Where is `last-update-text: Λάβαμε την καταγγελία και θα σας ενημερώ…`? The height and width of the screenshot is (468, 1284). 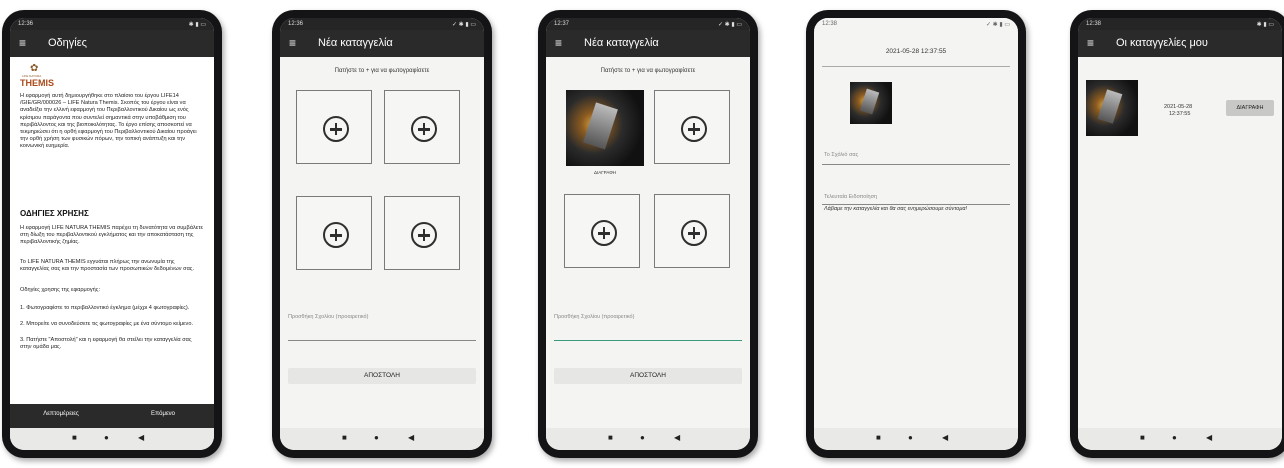 last-update-text: Λάβαμε την καταγγελία και θα σας ενημερώ… is located at coordinates (895, 209).